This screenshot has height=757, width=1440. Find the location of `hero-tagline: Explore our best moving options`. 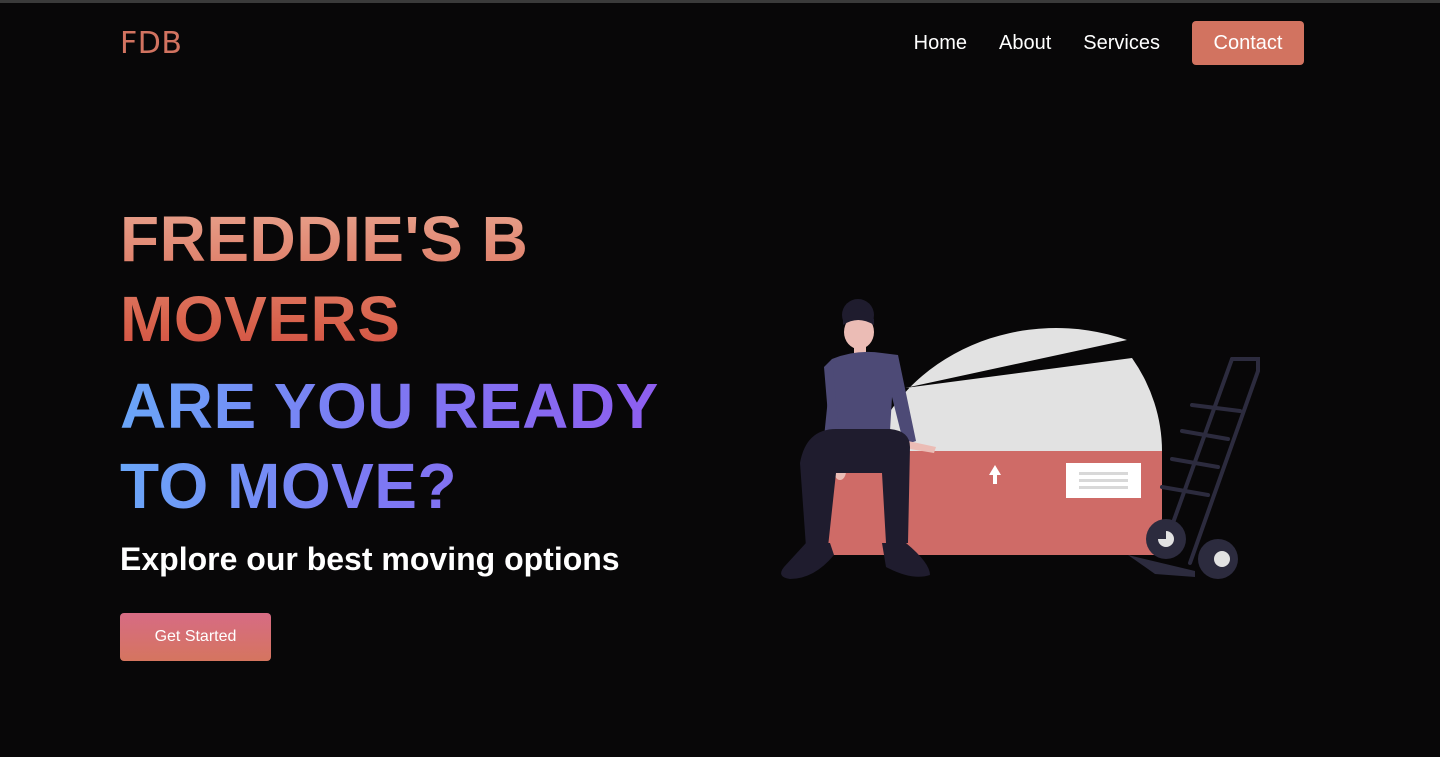

hero-tagline: Explore our best moving options is located at coordinates (370, 559).